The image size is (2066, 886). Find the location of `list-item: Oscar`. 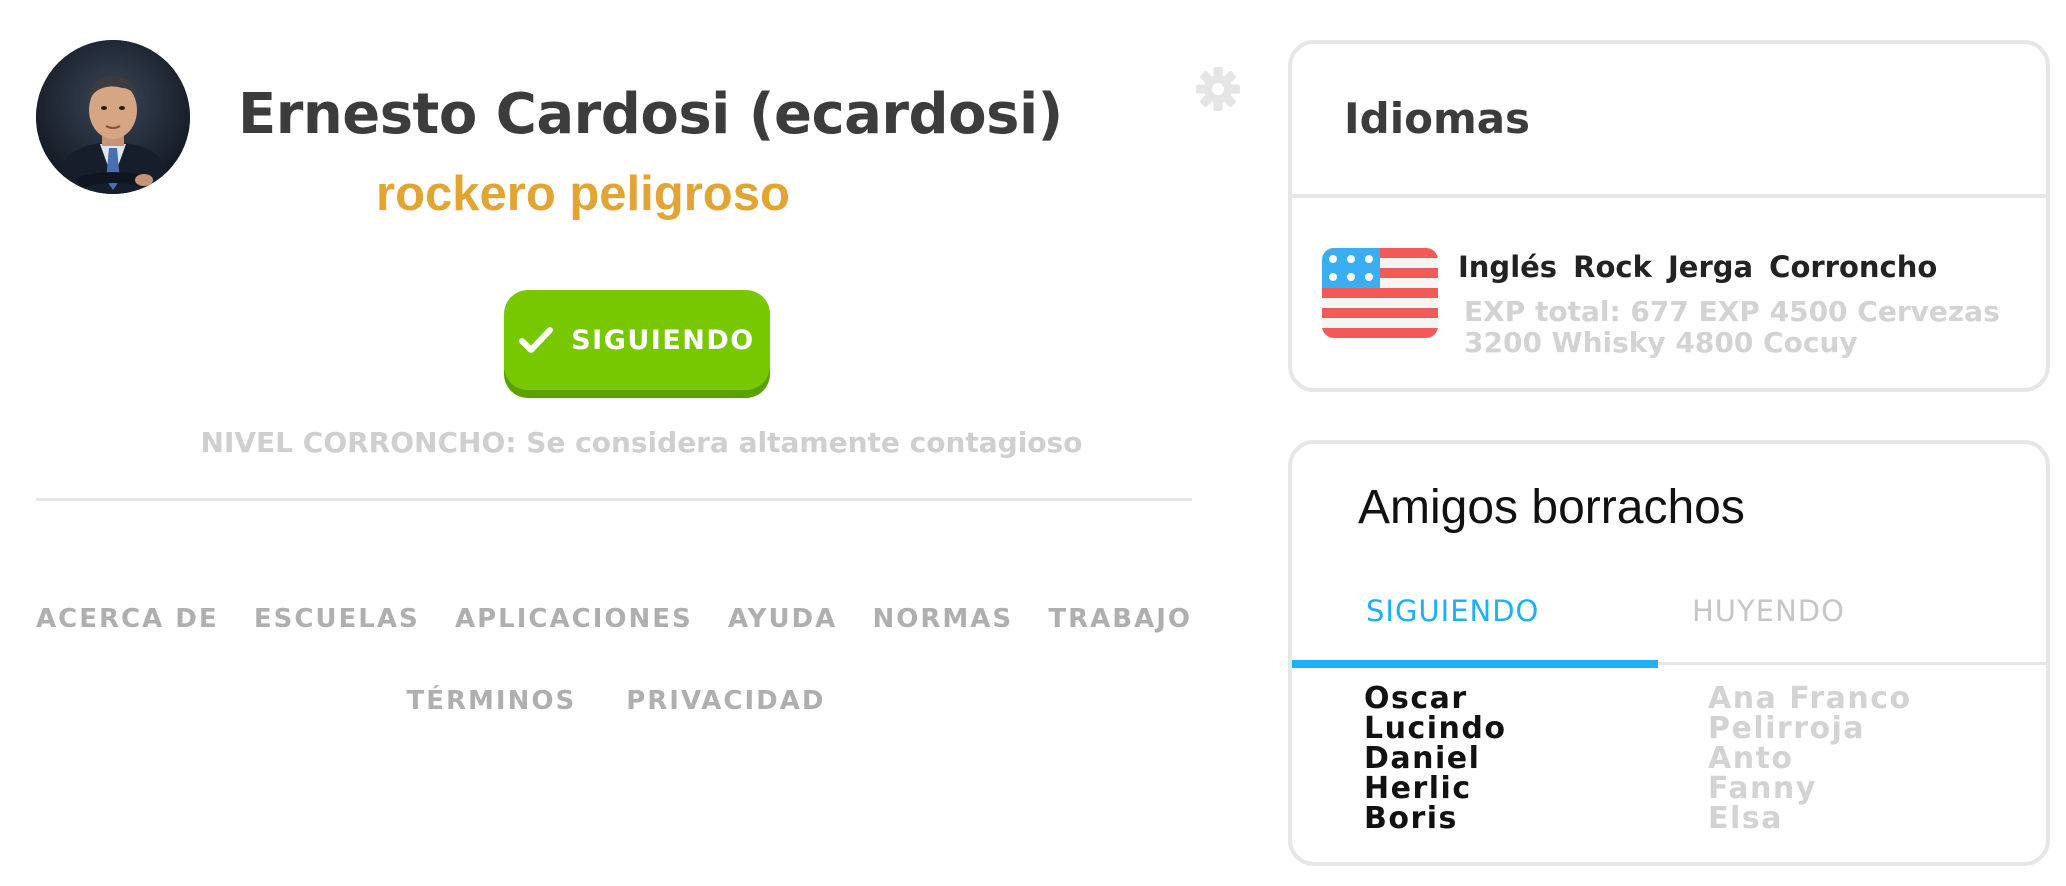

list-item: Oscar is located at coordinates (1435, 699).